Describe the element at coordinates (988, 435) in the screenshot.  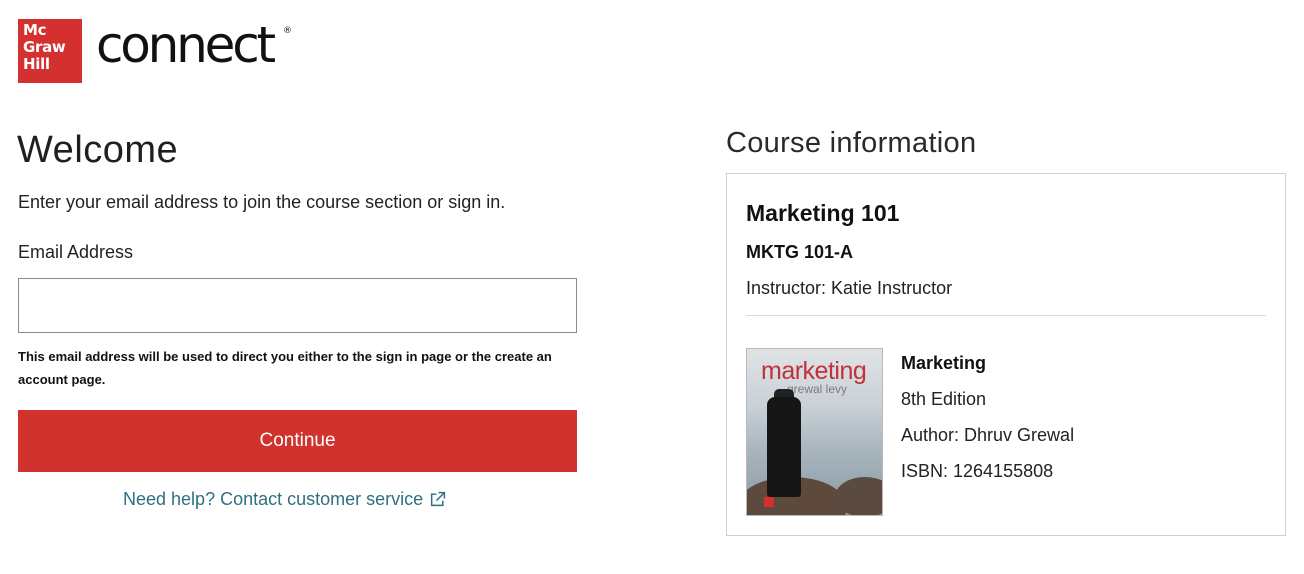
I see `book-author: Author: Dhruv Grewal` at that location.